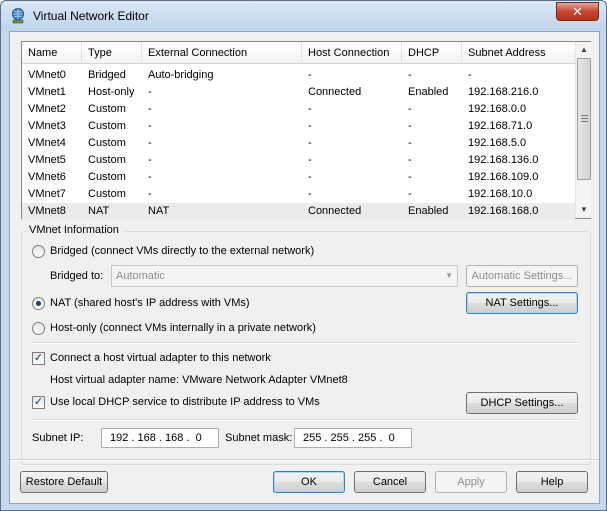 This screenshot has width=607, height=511. Describe the element at coordinates (390, 482) in the screenshot. I see `cancel-button: Cancel` at that location.